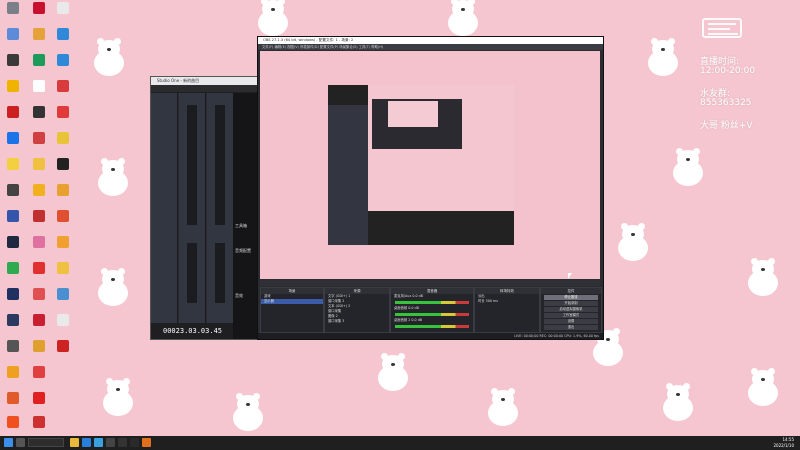 The width and height of the screenshot is (800, 450). What do you see at coordinates (421, 165) in the screenshot?
I see `nested-preview` at bounding box center [421, 165].